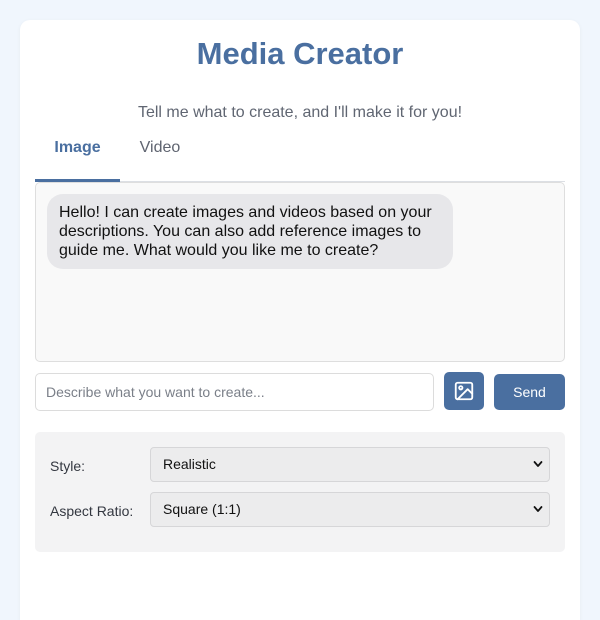  I want to click on aspect-ratio-label: Aspect Ratio:, so click(92, 511).